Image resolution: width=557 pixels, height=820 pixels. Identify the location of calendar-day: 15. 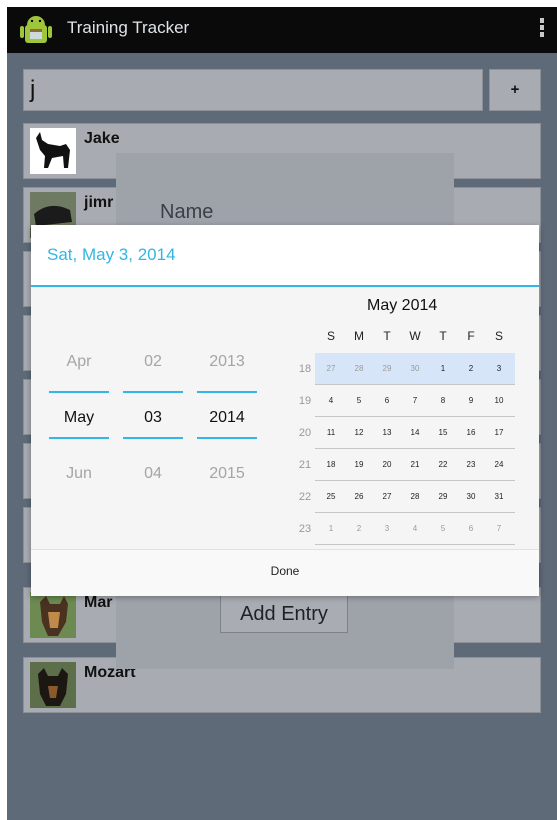
(443, 433).